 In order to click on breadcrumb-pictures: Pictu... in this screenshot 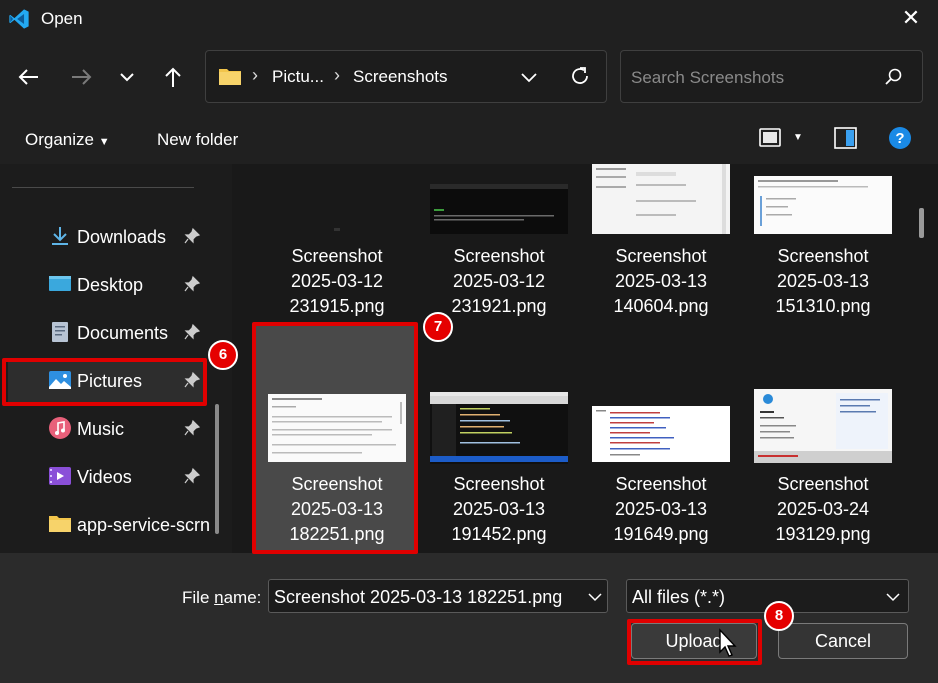, I will do `click(298, 77)`.